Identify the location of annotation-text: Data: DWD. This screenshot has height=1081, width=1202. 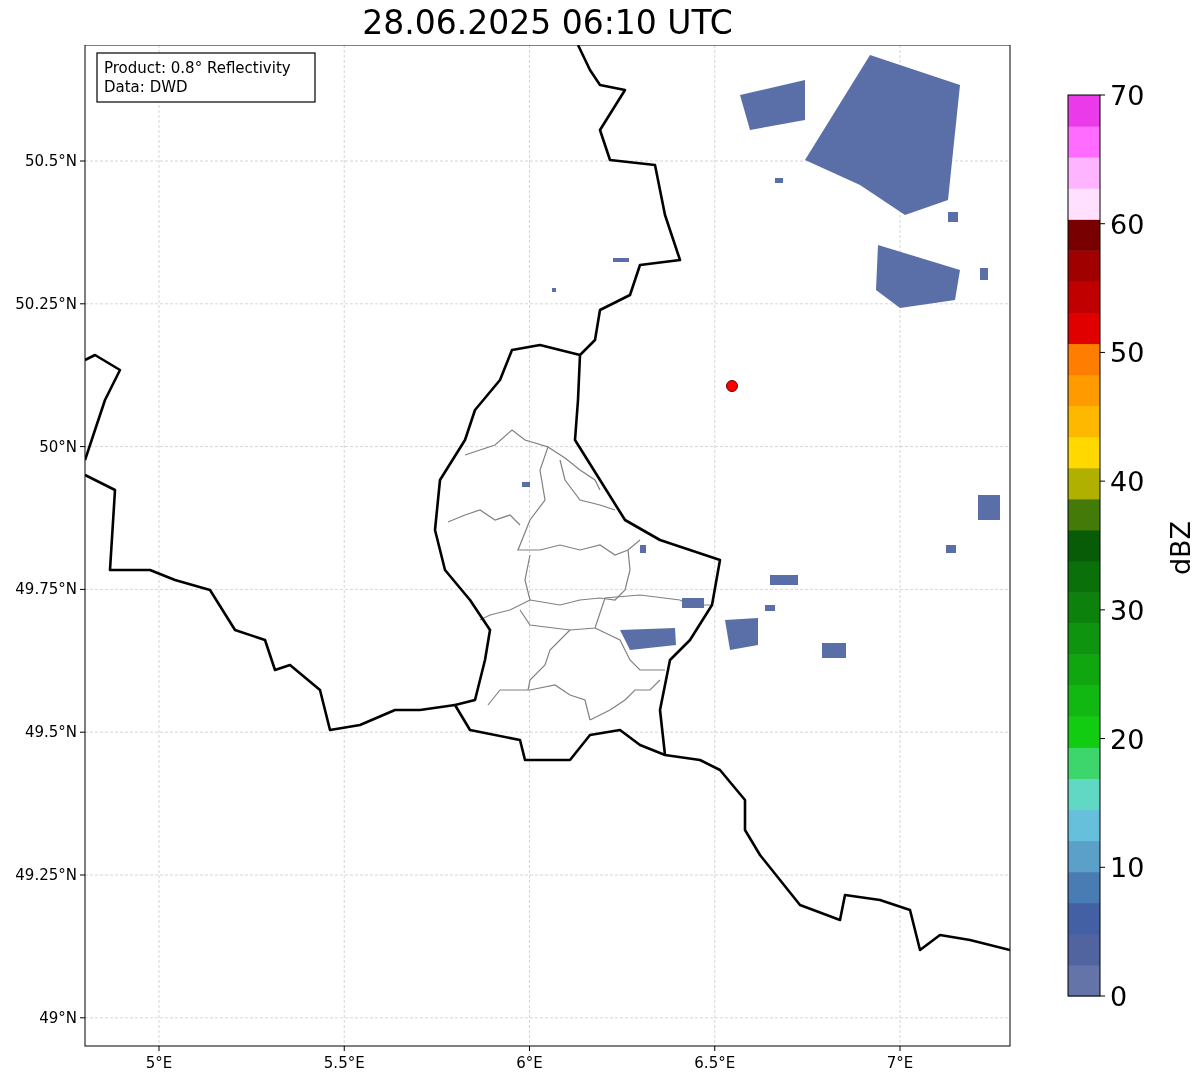
(146, 87).